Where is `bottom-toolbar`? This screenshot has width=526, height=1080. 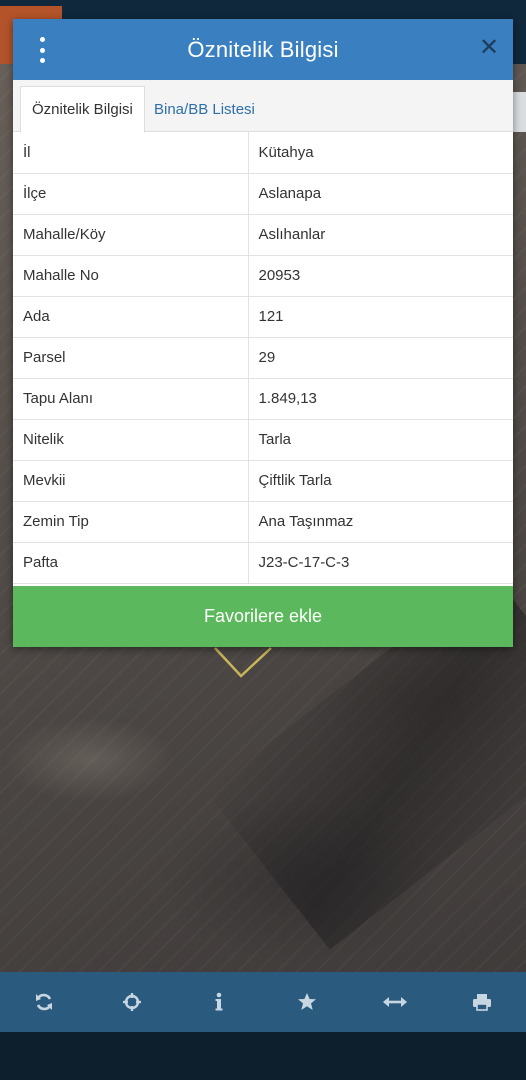 bottom-toolbar is located at coordinates (263, 1002).